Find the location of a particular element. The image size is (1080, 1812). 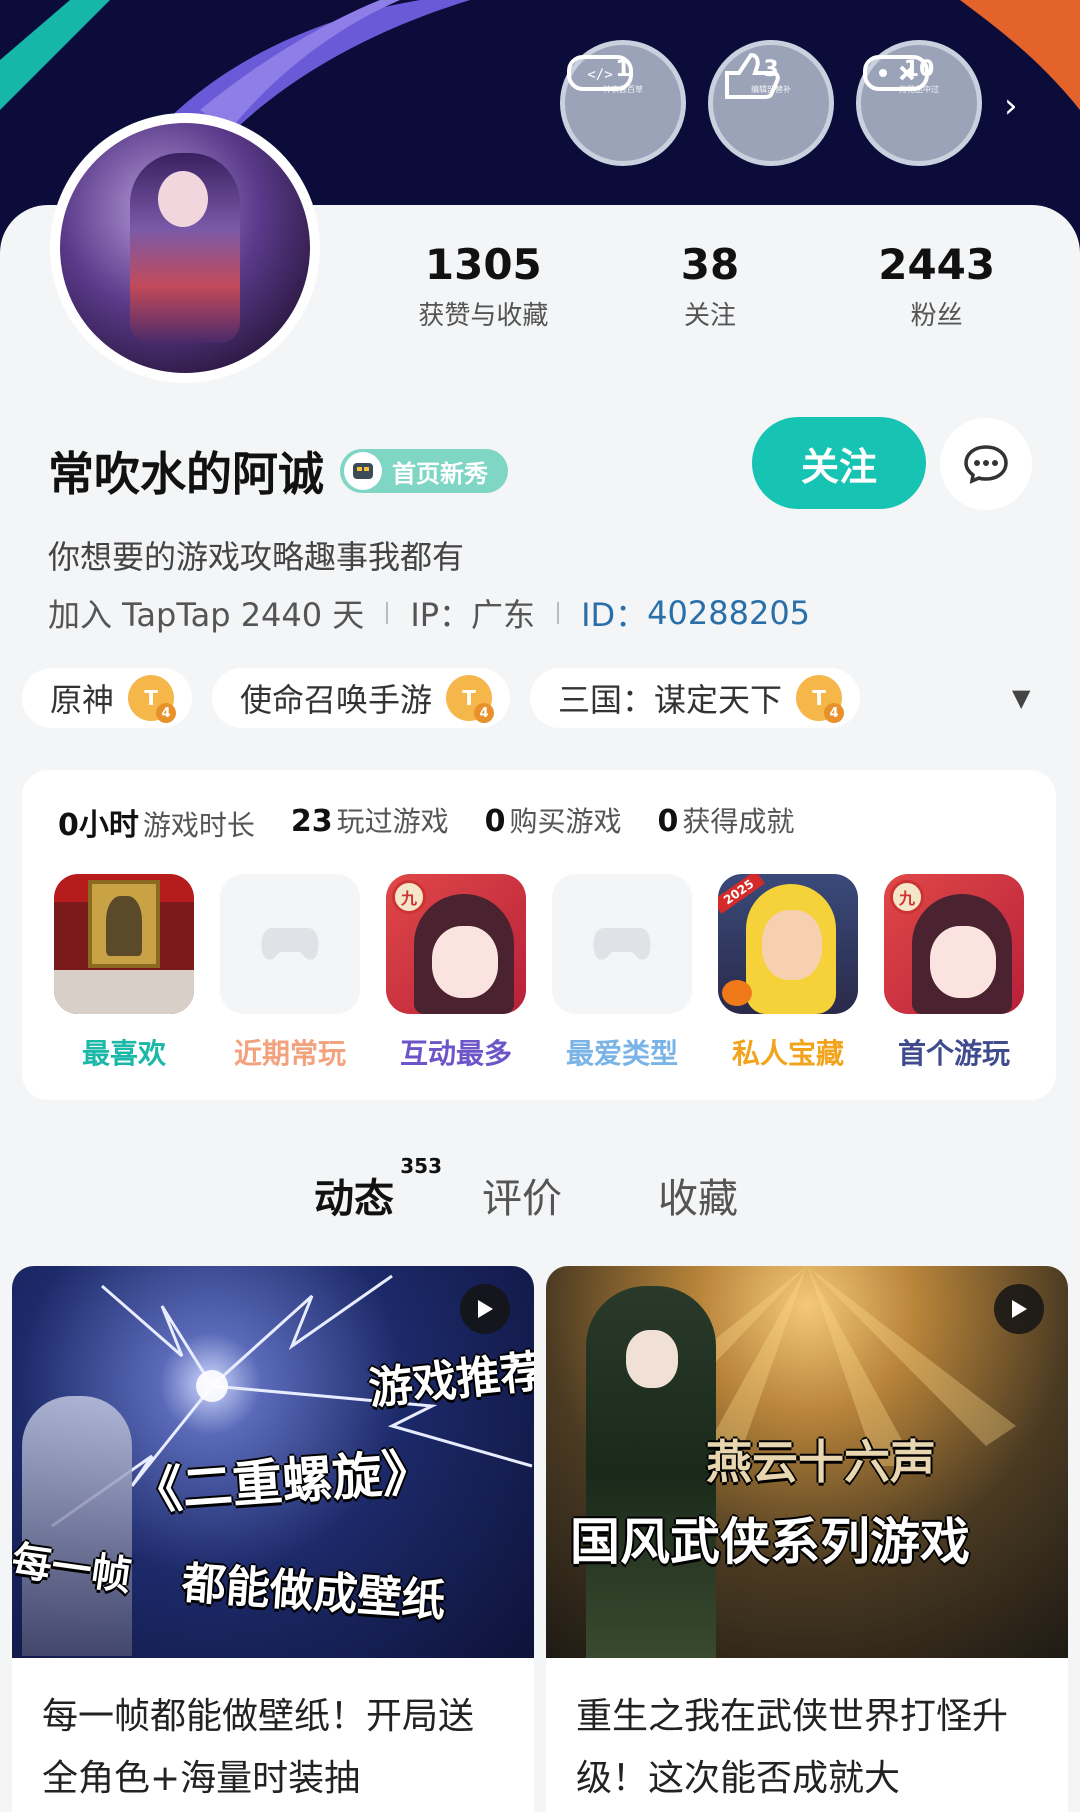

game-chip: 三国：谋定天下 T4 is located at coordinates (695, 698).